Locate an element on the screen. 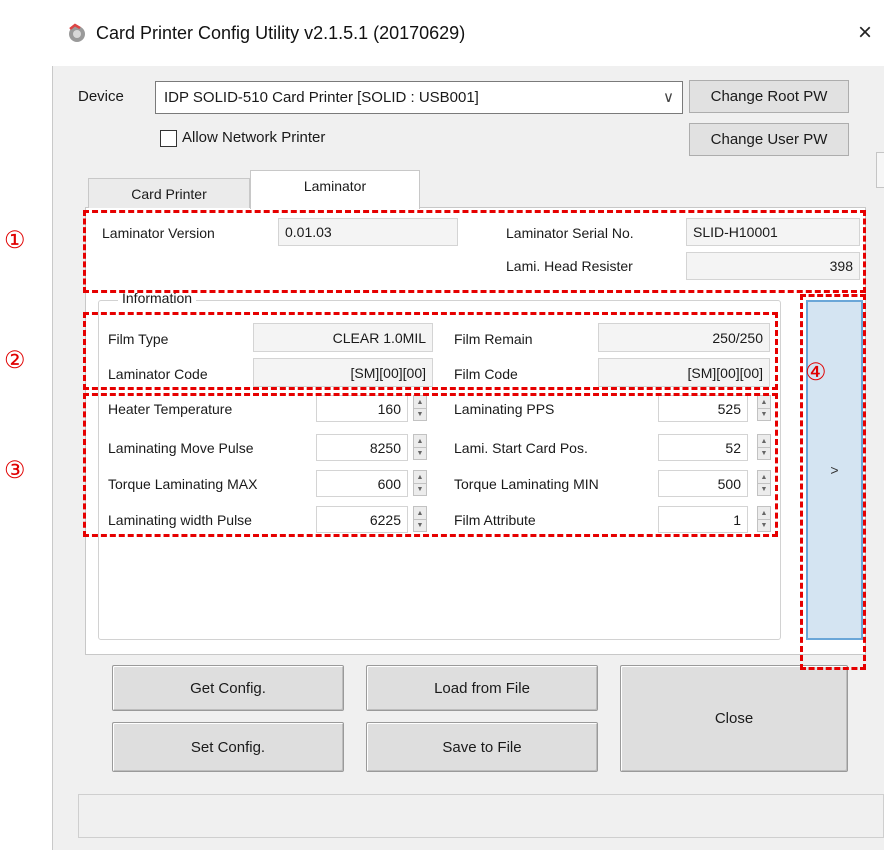 The height and width of the screenshot is (850, 884). close-button: Close is located at coordinates (734, 718).